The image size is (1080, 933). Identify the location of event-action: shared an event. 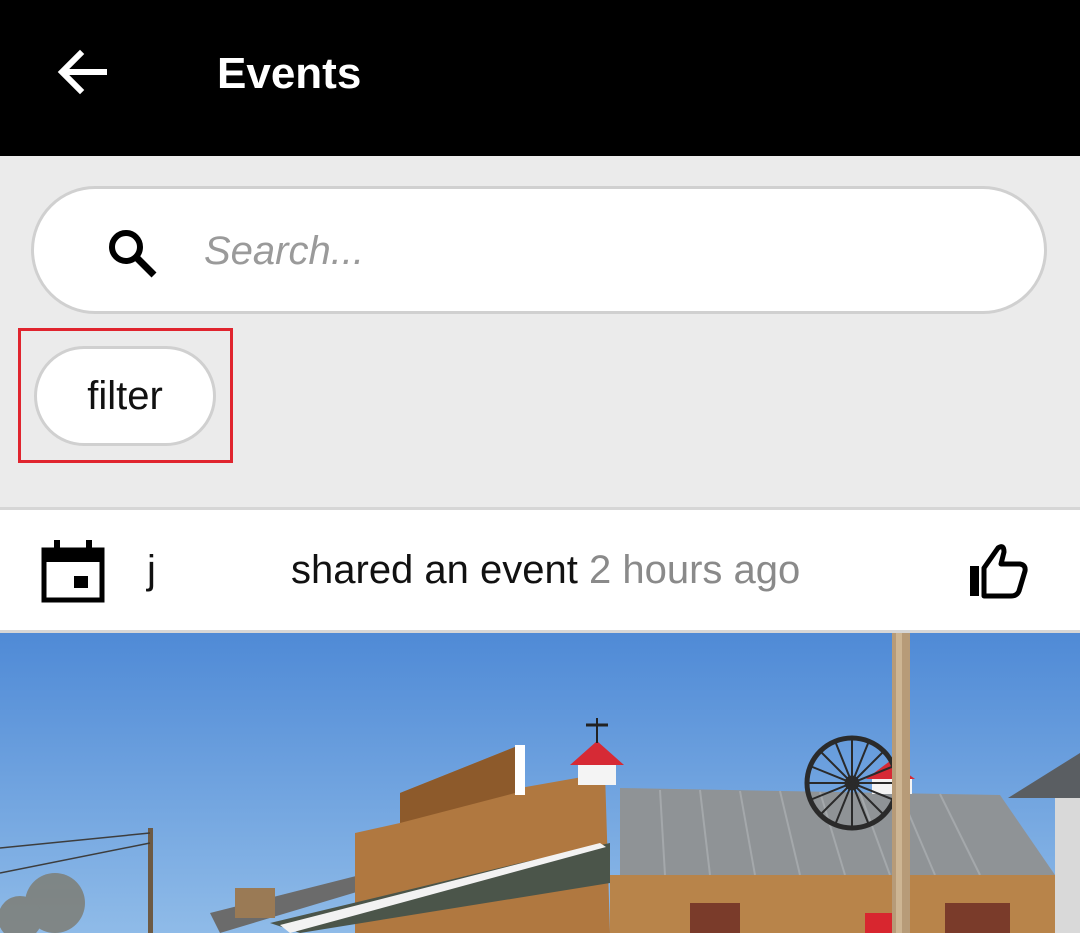
(434, 570).